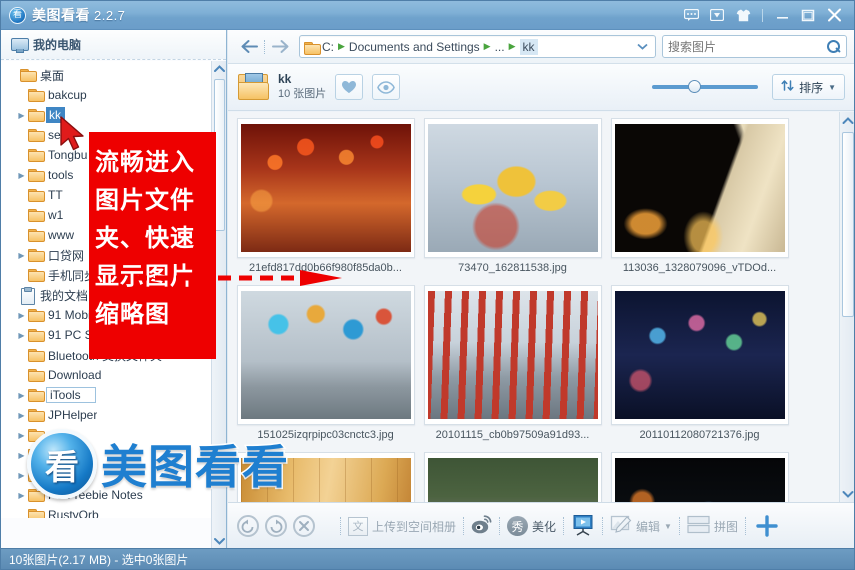 The image size is (855, 570). I want to click on preview-button, so click(386, 87).